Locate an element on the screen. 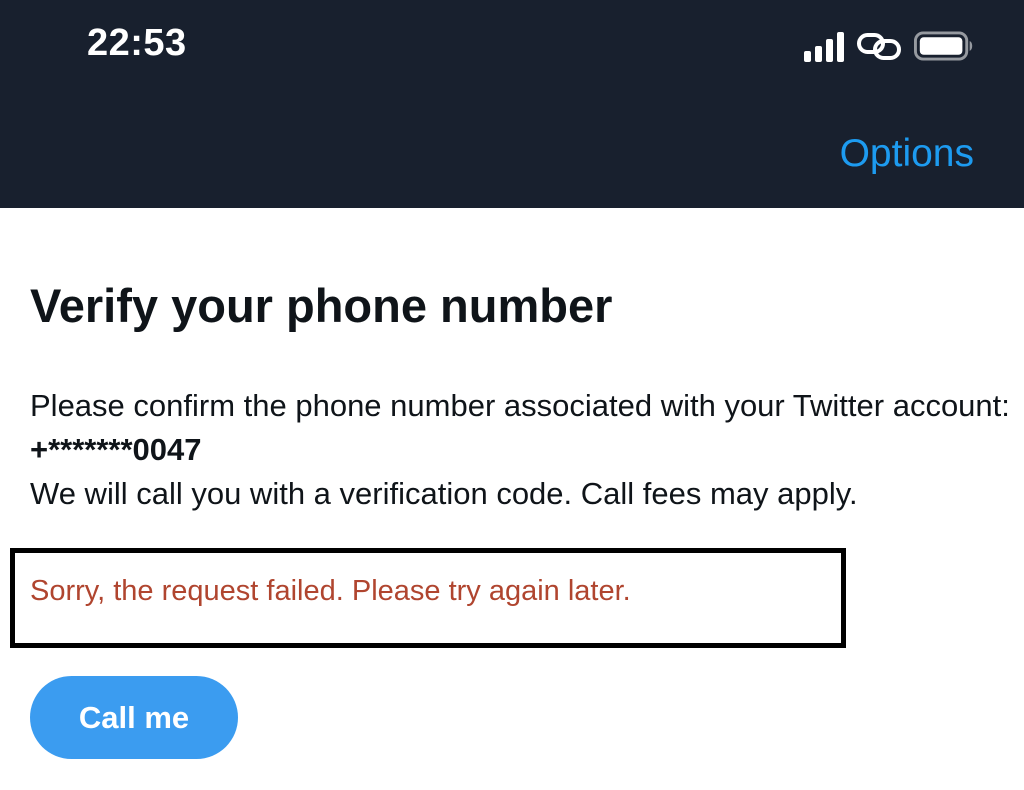 The width and height of the screenshot is (1024, 790). status-icons is located at coordinates (889, 46).